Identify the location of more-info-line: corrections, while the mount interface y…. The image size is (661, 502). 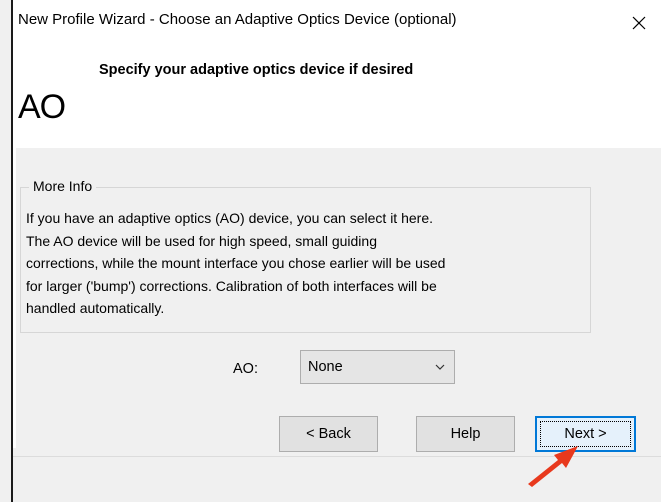
(236, 263).